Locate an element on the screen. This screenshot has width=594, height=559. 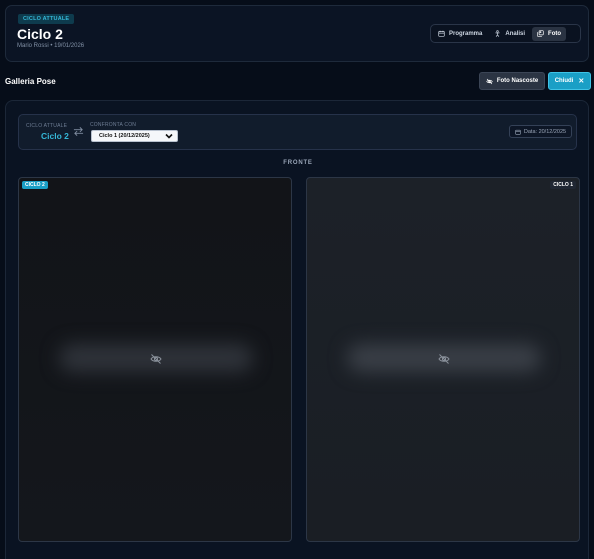
close-label: Chiudi is located at coordinates (564, 81).